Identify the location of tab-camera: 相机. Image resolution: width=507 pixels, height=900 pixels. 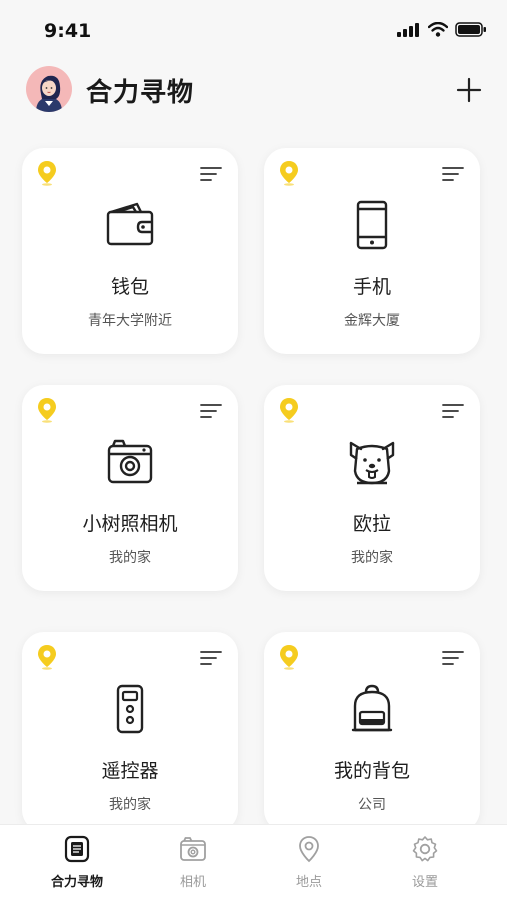
(193, 862).